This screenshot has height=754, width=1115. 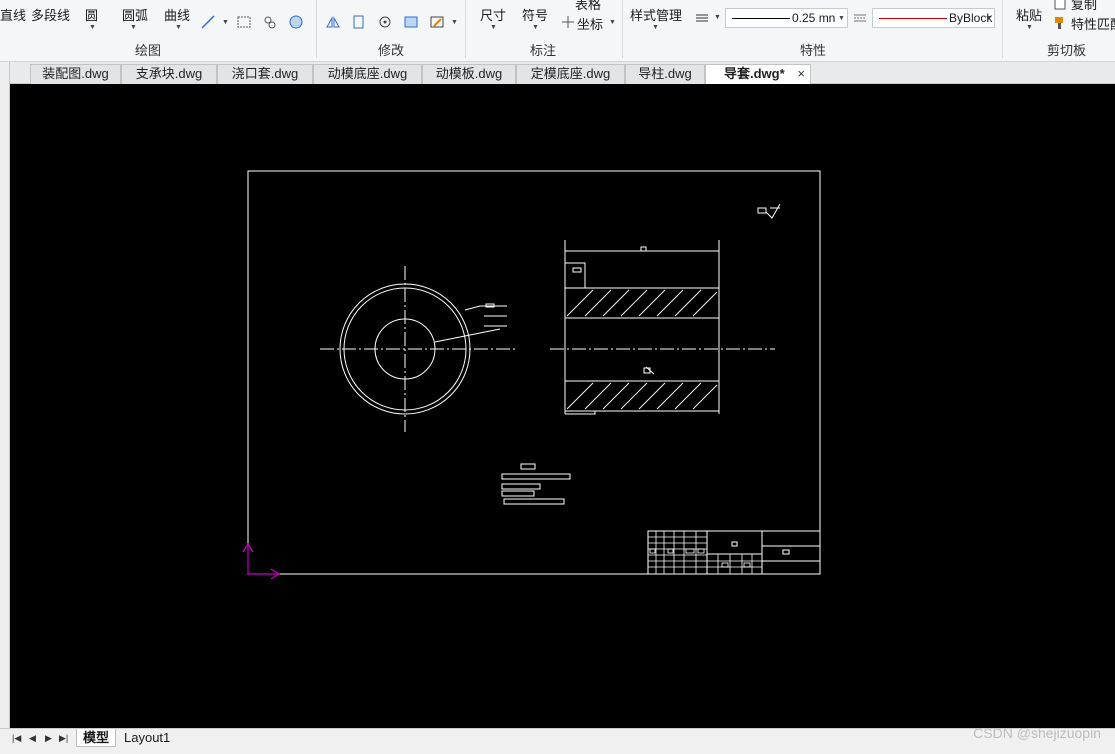 I want to click on draw-group-label: 绘图, so click(x=148, y=50).